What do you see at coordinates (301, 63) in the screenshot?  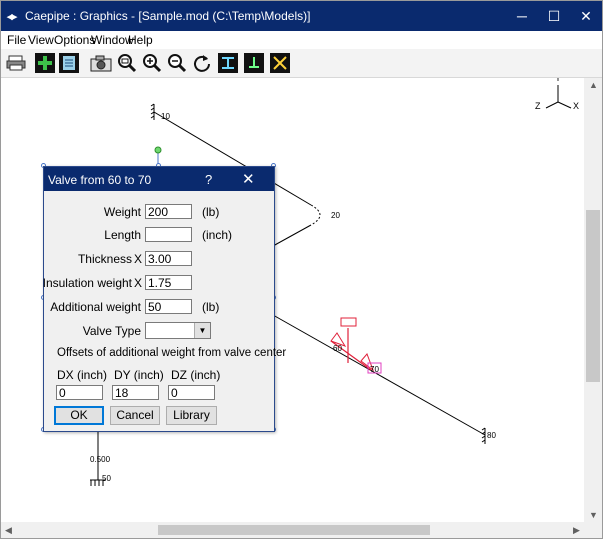 I see `toolbar` at bounding box center [301, 63].